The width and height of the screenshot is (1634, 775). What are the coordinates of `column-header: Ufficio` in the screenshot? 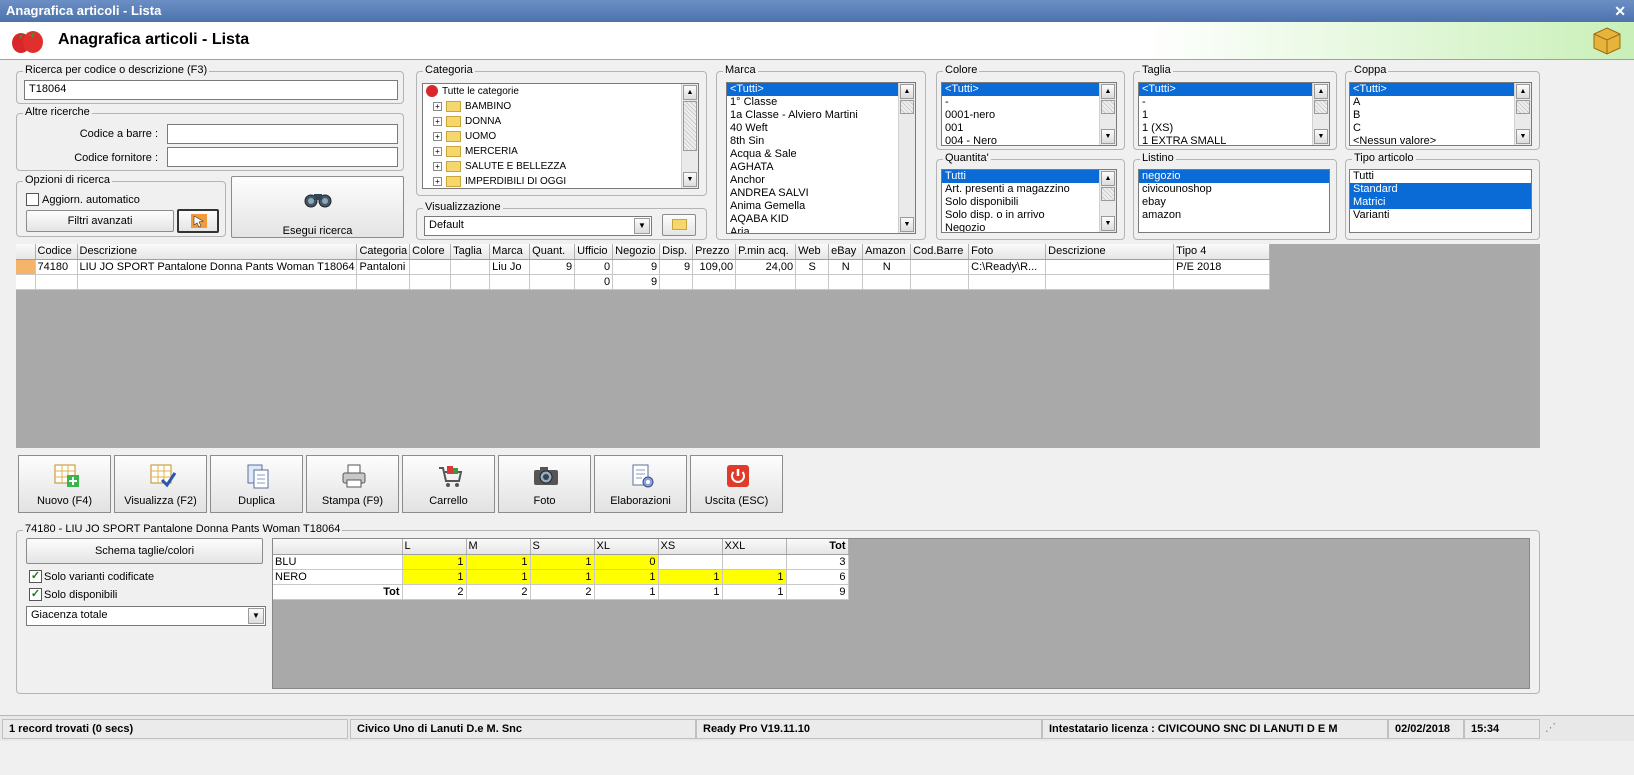 It's located at (594, 252).